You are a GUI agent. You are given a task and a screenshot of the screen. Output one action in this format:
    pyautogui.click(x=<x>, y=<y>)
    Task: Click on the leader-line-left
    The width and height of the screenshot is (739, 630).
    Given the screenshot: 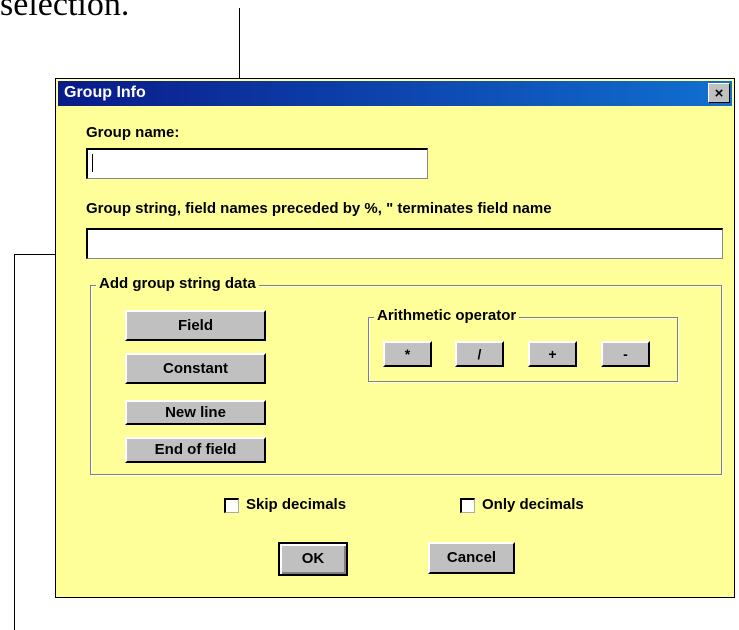 What is the action you would take?
    pyautogui.click(x=14, y=442)
    